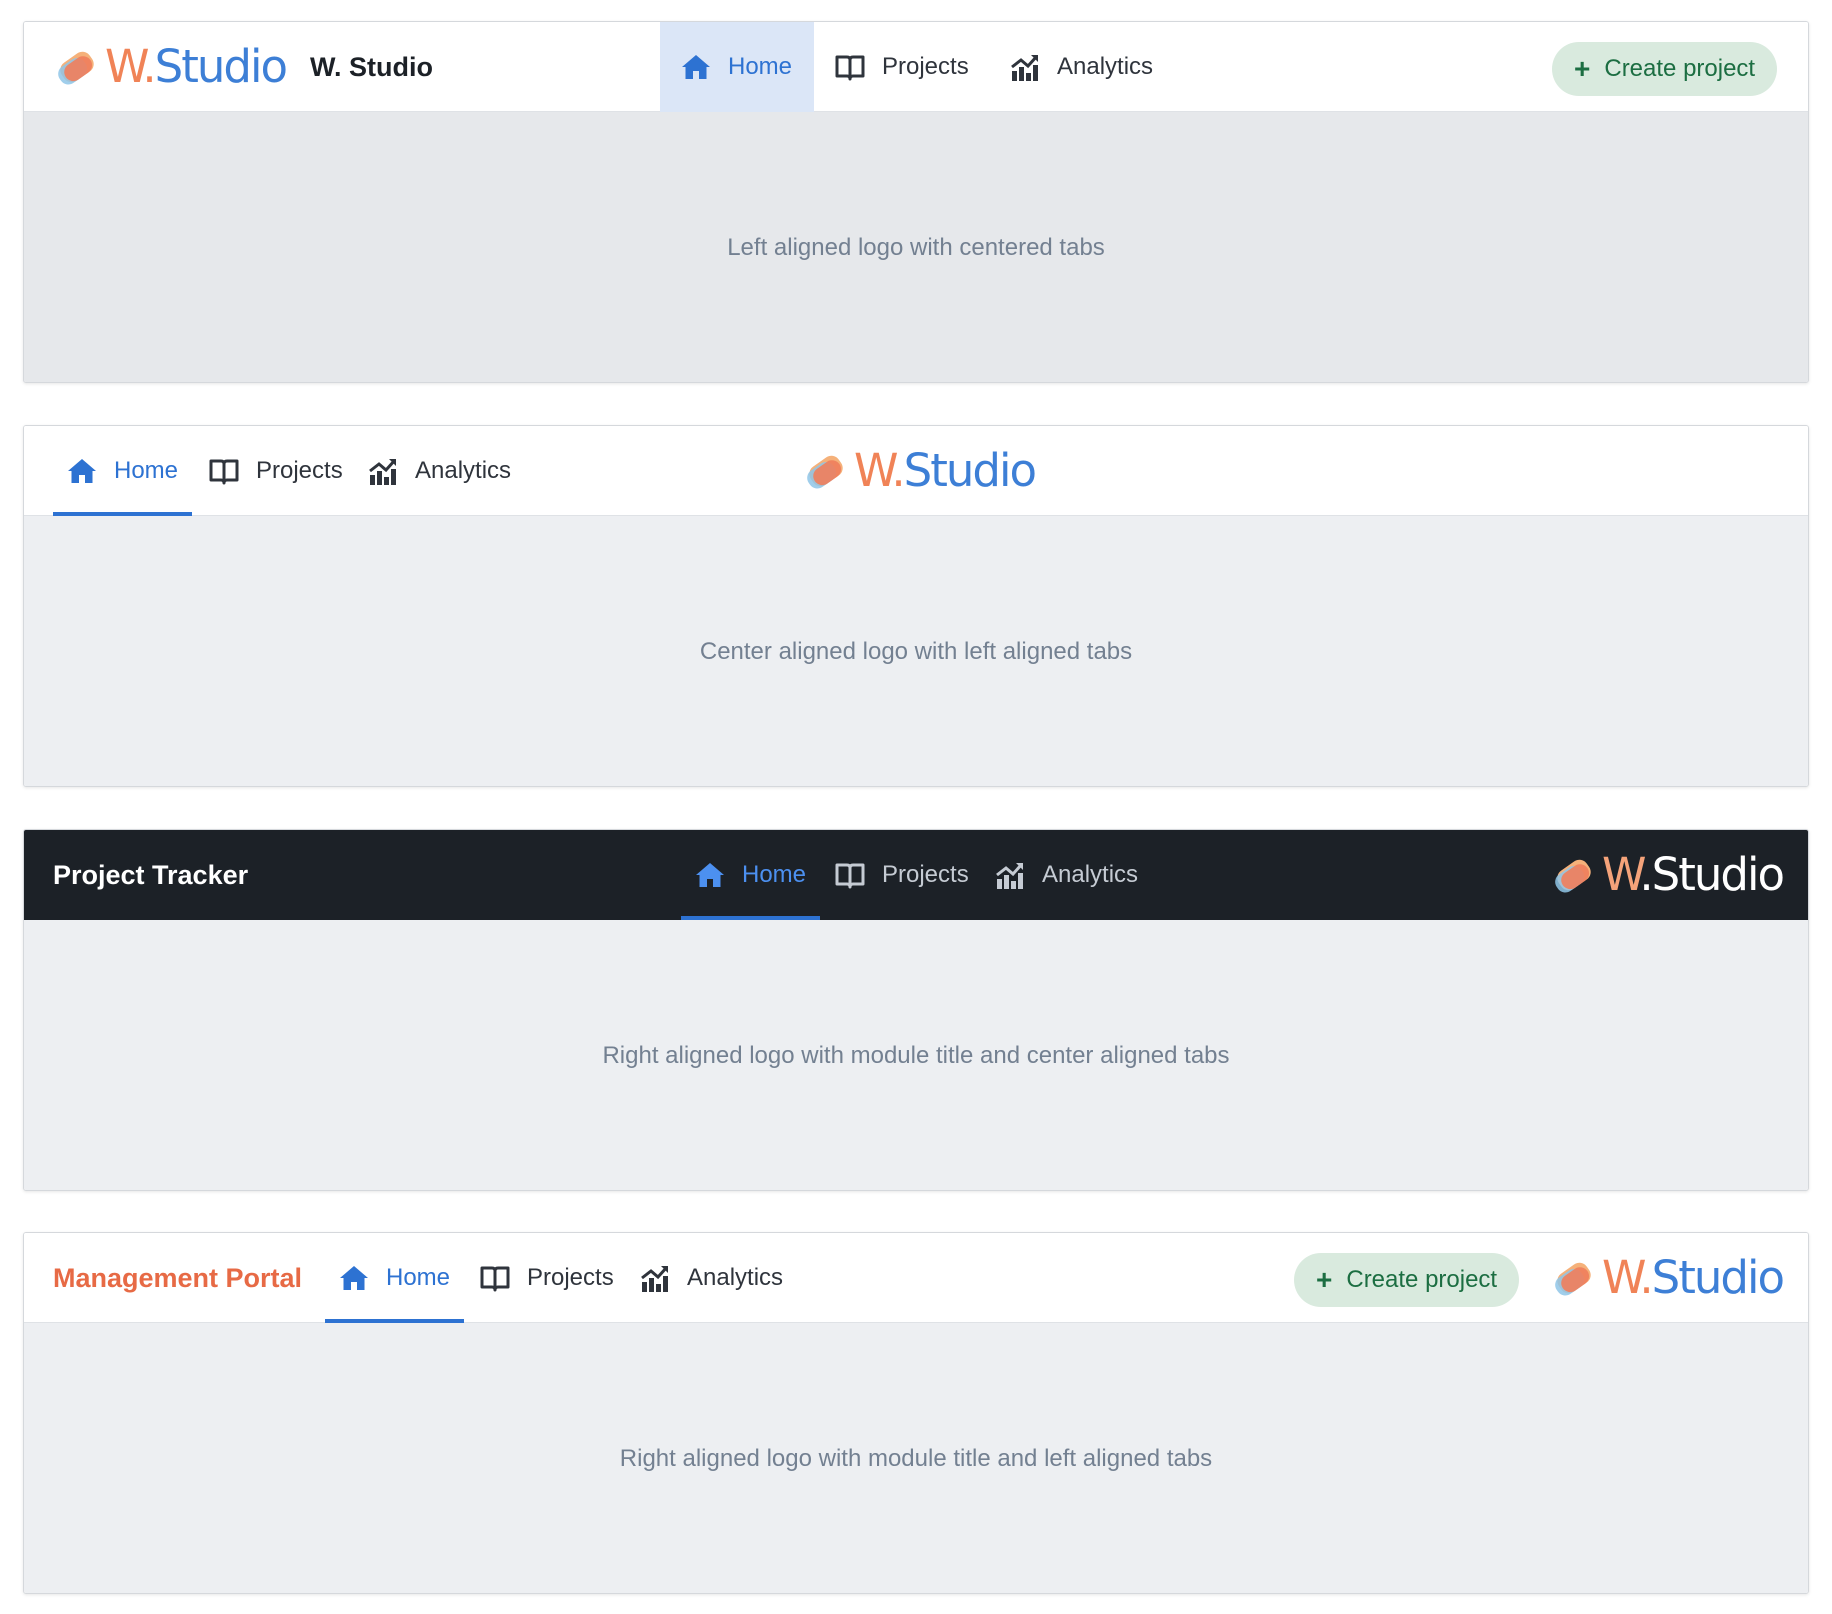 This screenshot has width=1832, height=1614. Describe the element at coordinates (151, 875) in the screenshot. I see `module-title: Project Tracker` at that location.